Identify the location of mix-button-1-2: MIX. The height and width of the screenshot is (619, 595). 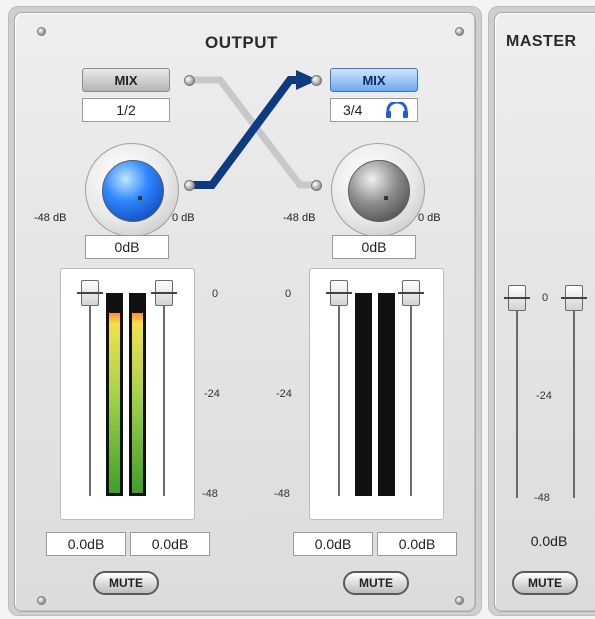
(126, 80).